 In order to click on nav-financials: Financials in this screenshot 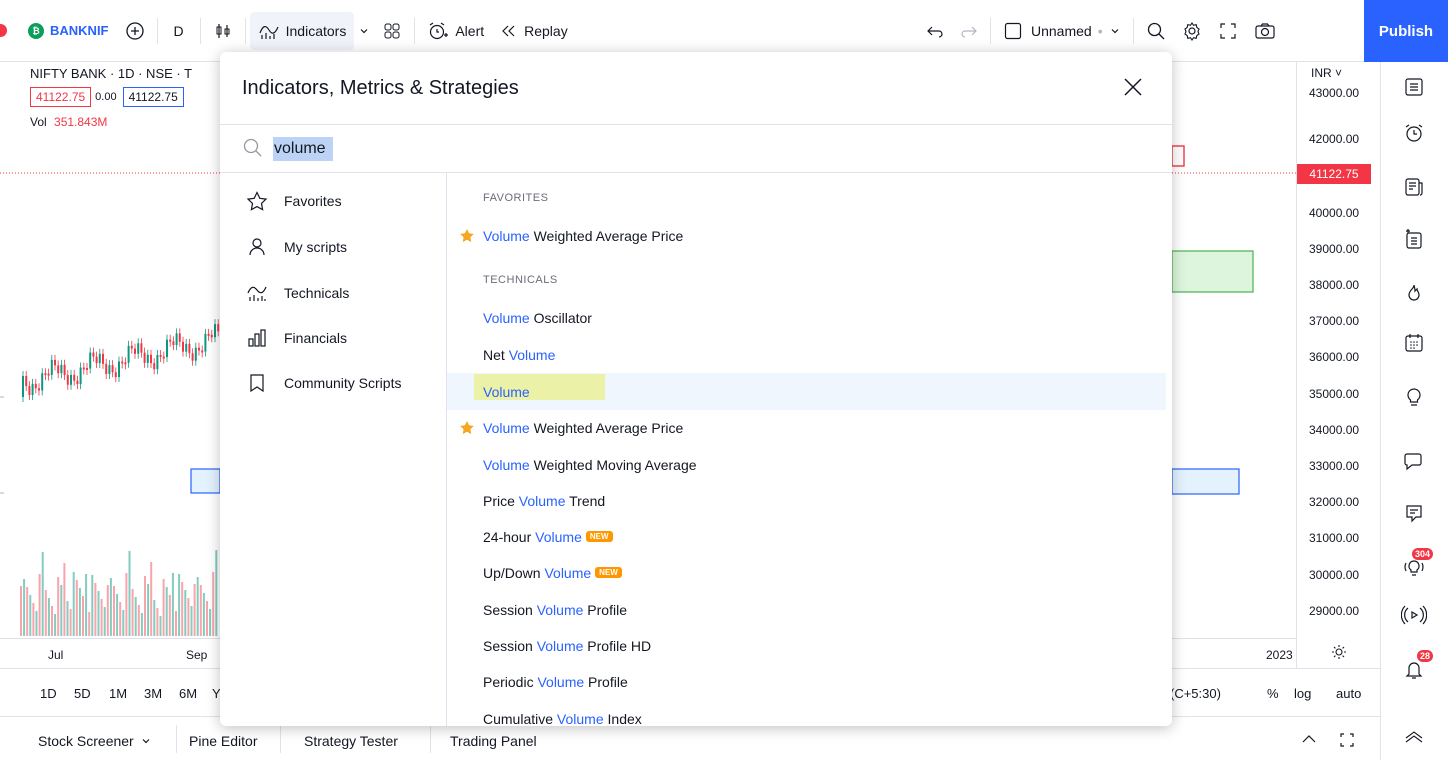, I will do `click(296, 338)`.